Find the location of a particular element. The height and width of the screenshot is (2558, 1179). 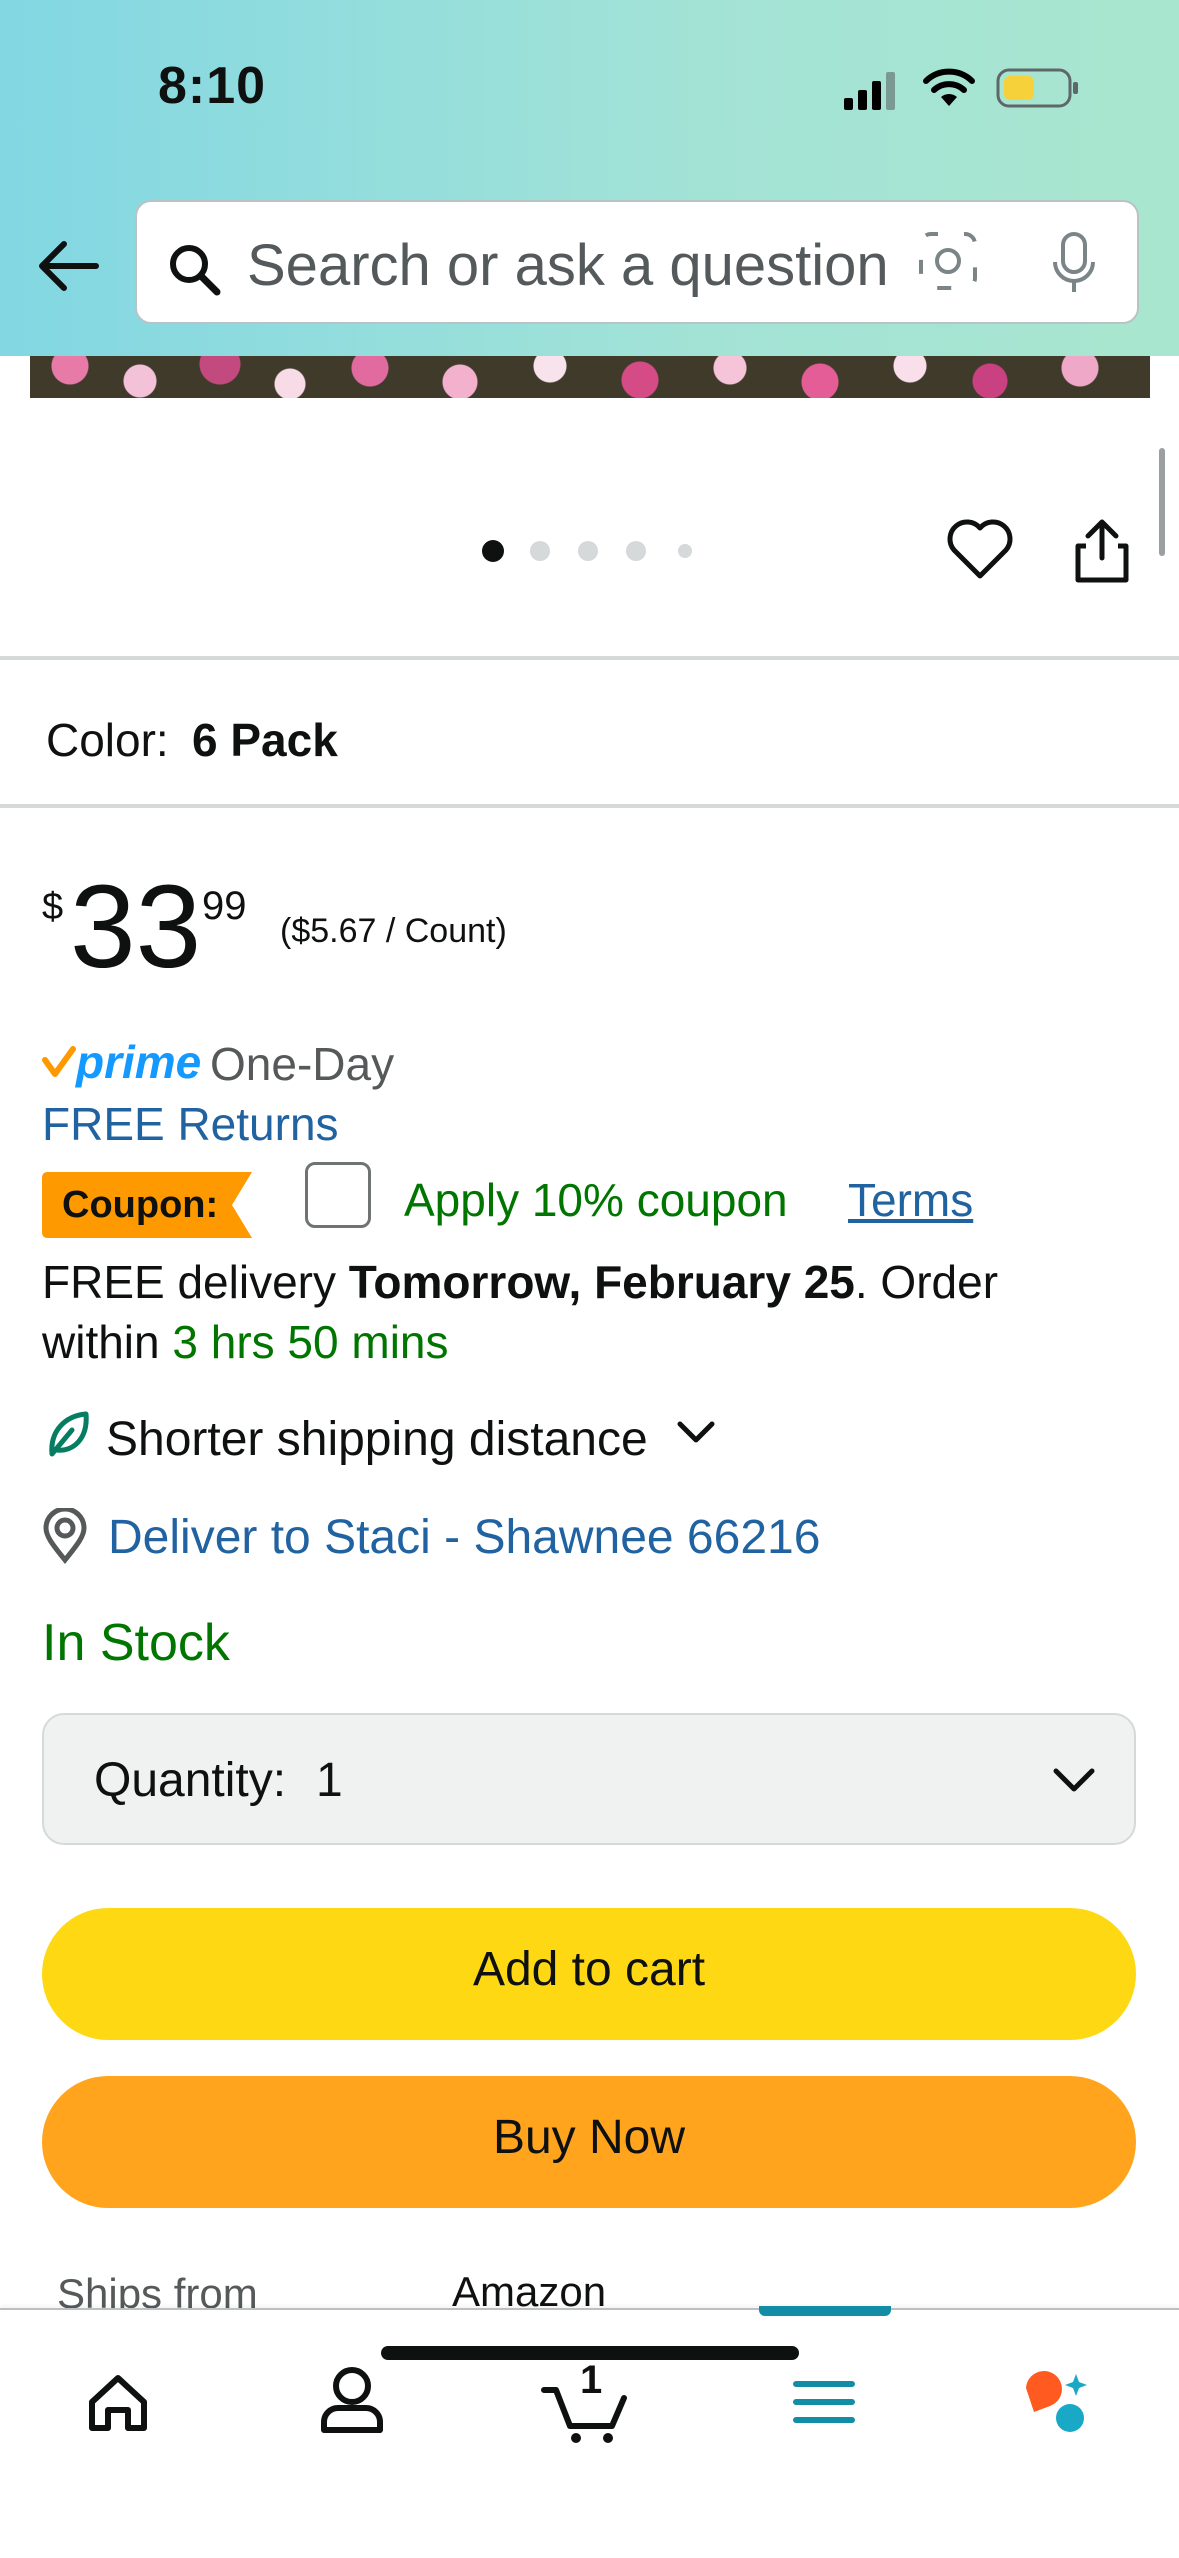

back-arrow-icon is located at coordinates (68, 266).